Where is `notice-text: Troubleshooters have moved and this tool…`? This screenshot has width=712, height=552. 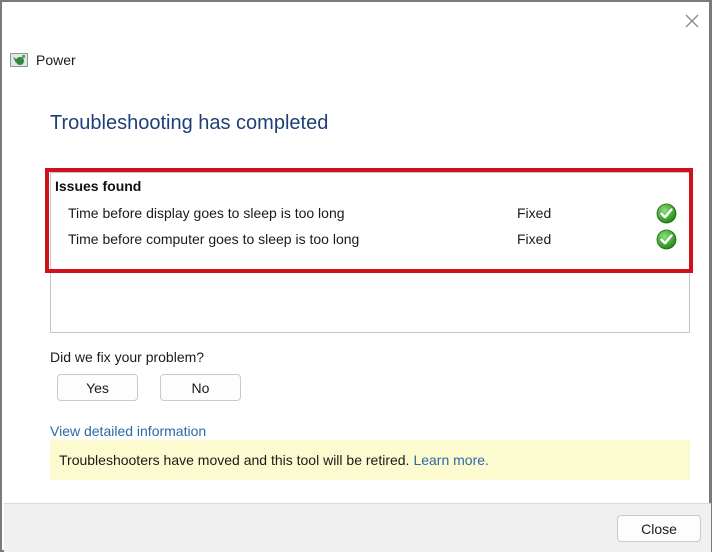 notice-text: Troubleshooters have moved and this tool… is located at coordinates (234, 460).